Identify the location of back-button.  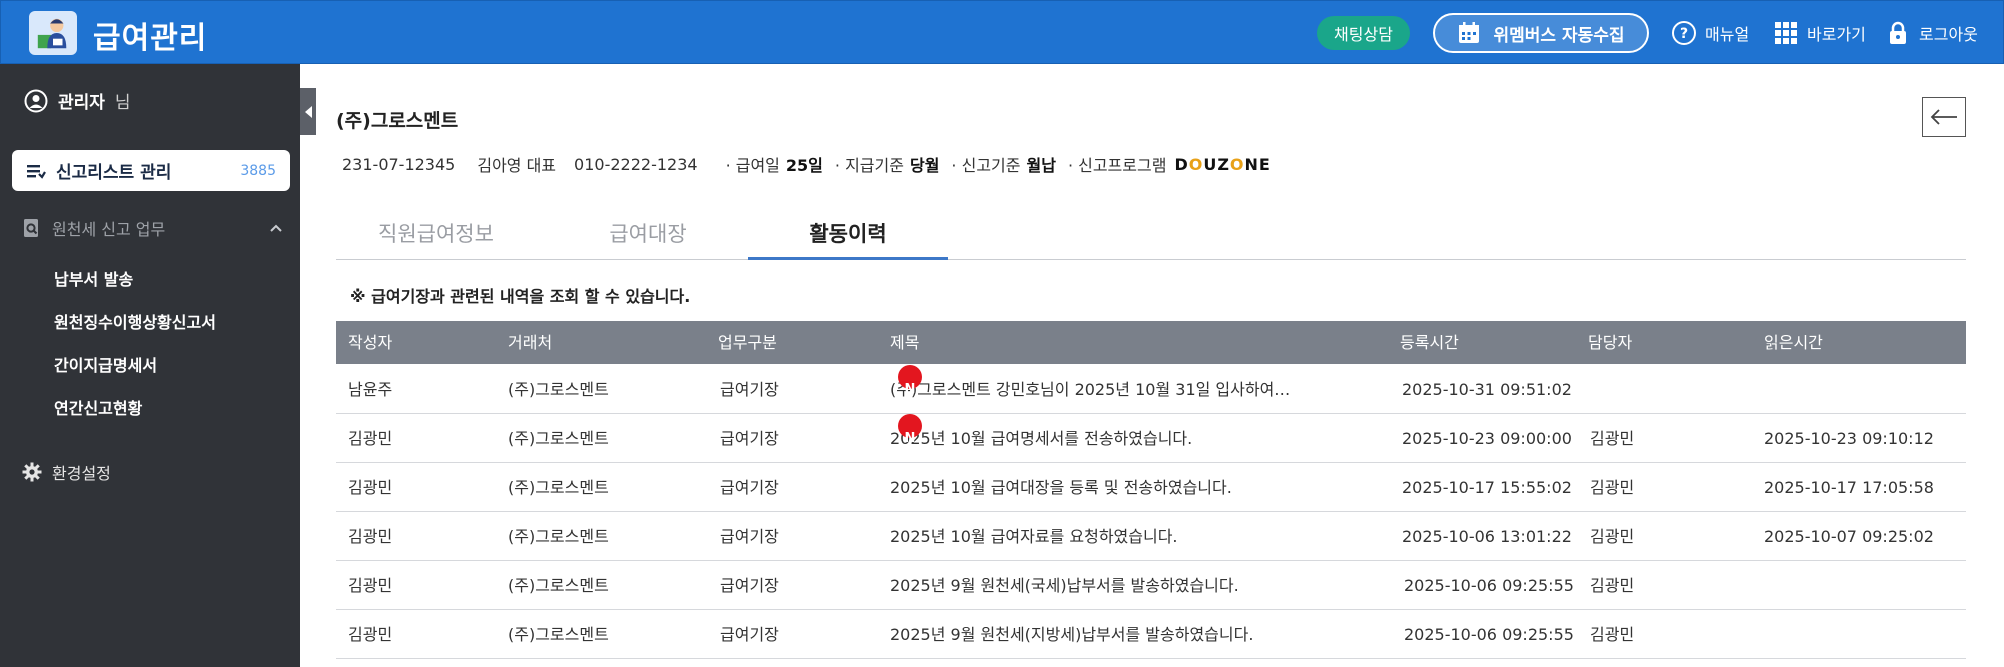
(1944, 117).